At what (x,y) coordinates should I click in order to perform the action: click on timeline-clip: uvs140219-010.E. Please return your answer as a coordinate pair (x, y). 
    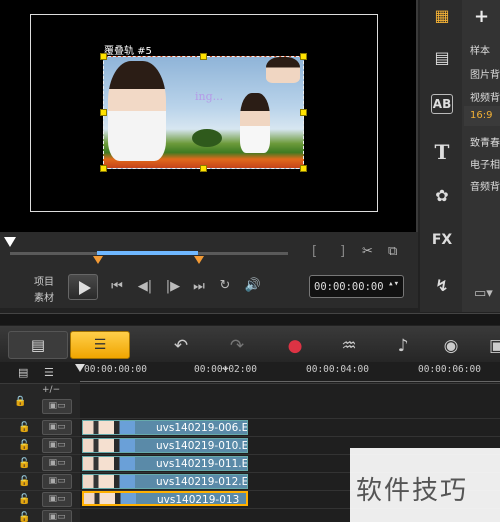
    Looking at the image, I should click on (165, 445).